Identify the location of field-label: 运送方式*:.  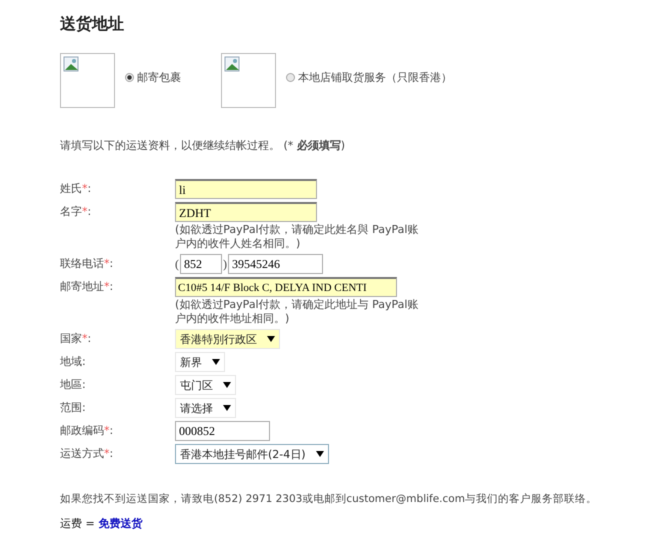
(87, 453).